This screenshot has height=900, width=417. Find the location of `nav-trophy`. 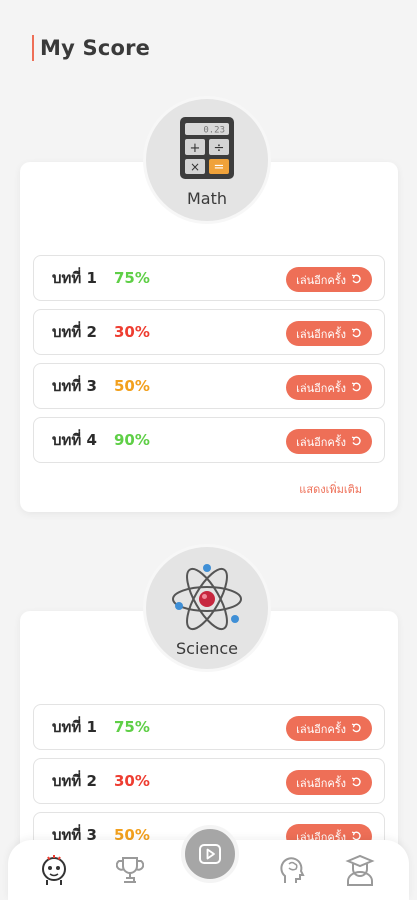

nav-trophy is located at coordinates (130, 870).